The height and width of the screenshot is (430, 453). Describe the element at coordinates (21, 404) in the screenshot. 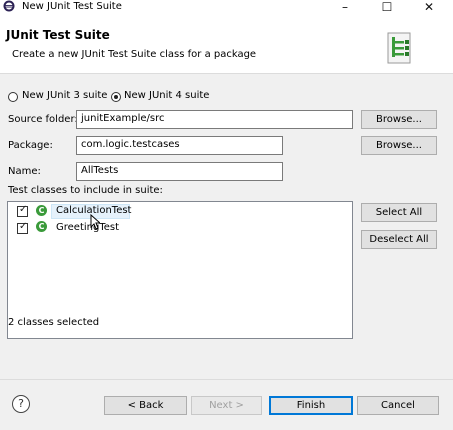

I see `help-icon: ?` at that location.